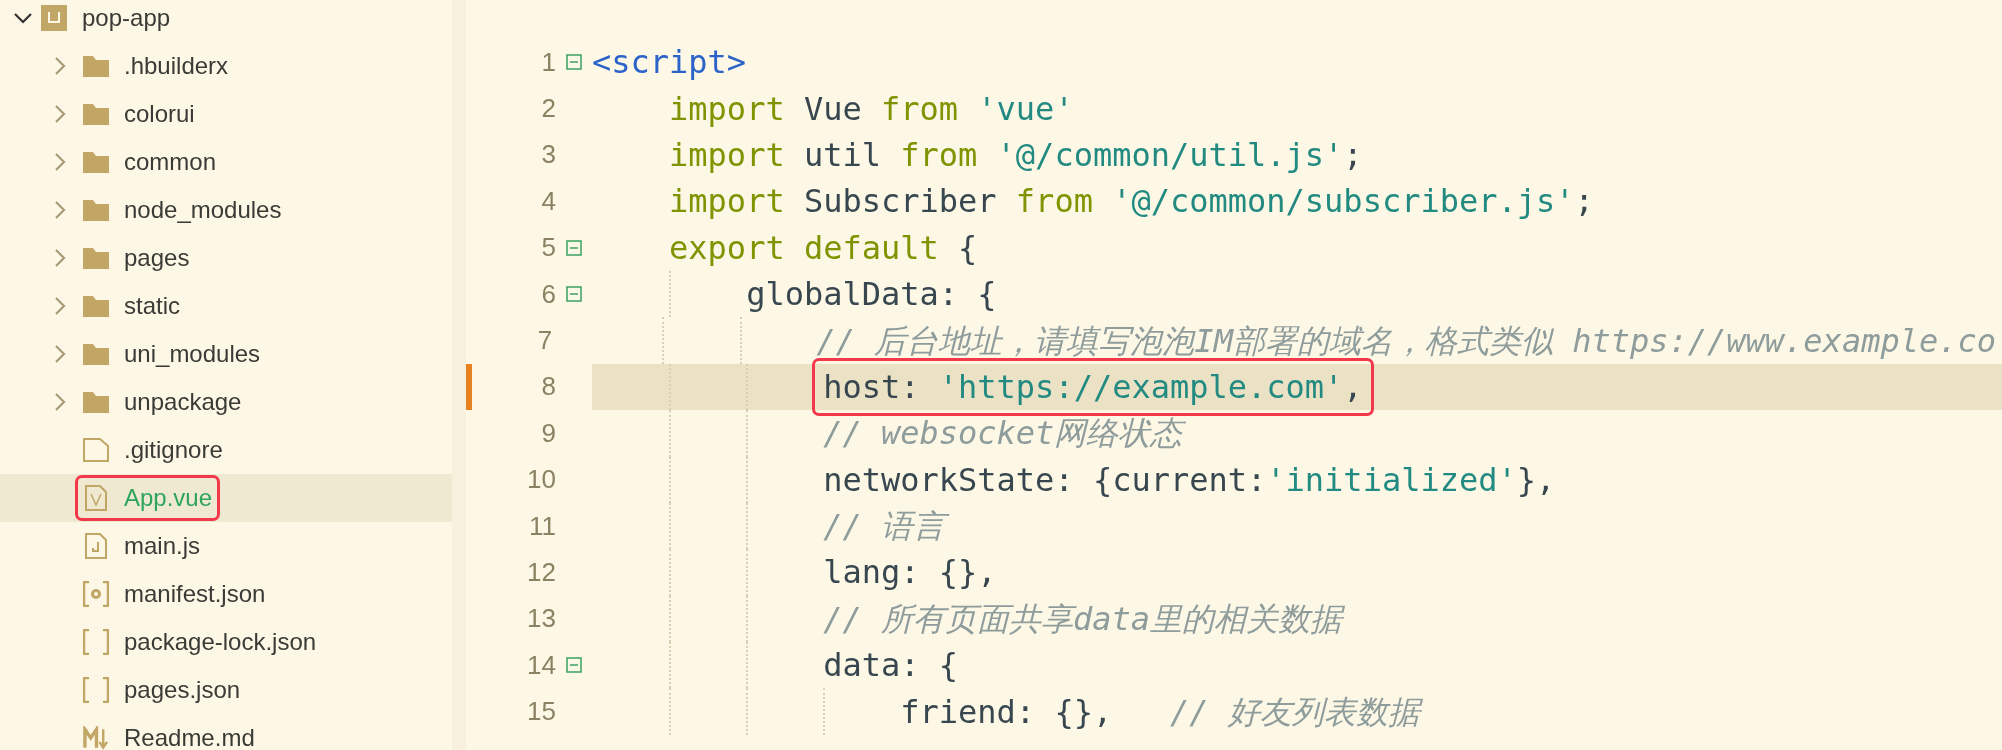 Image resolution: width=2002 pixels, height=750 pixels. I want to click on tree-label: unpackage, so click(183, 402).